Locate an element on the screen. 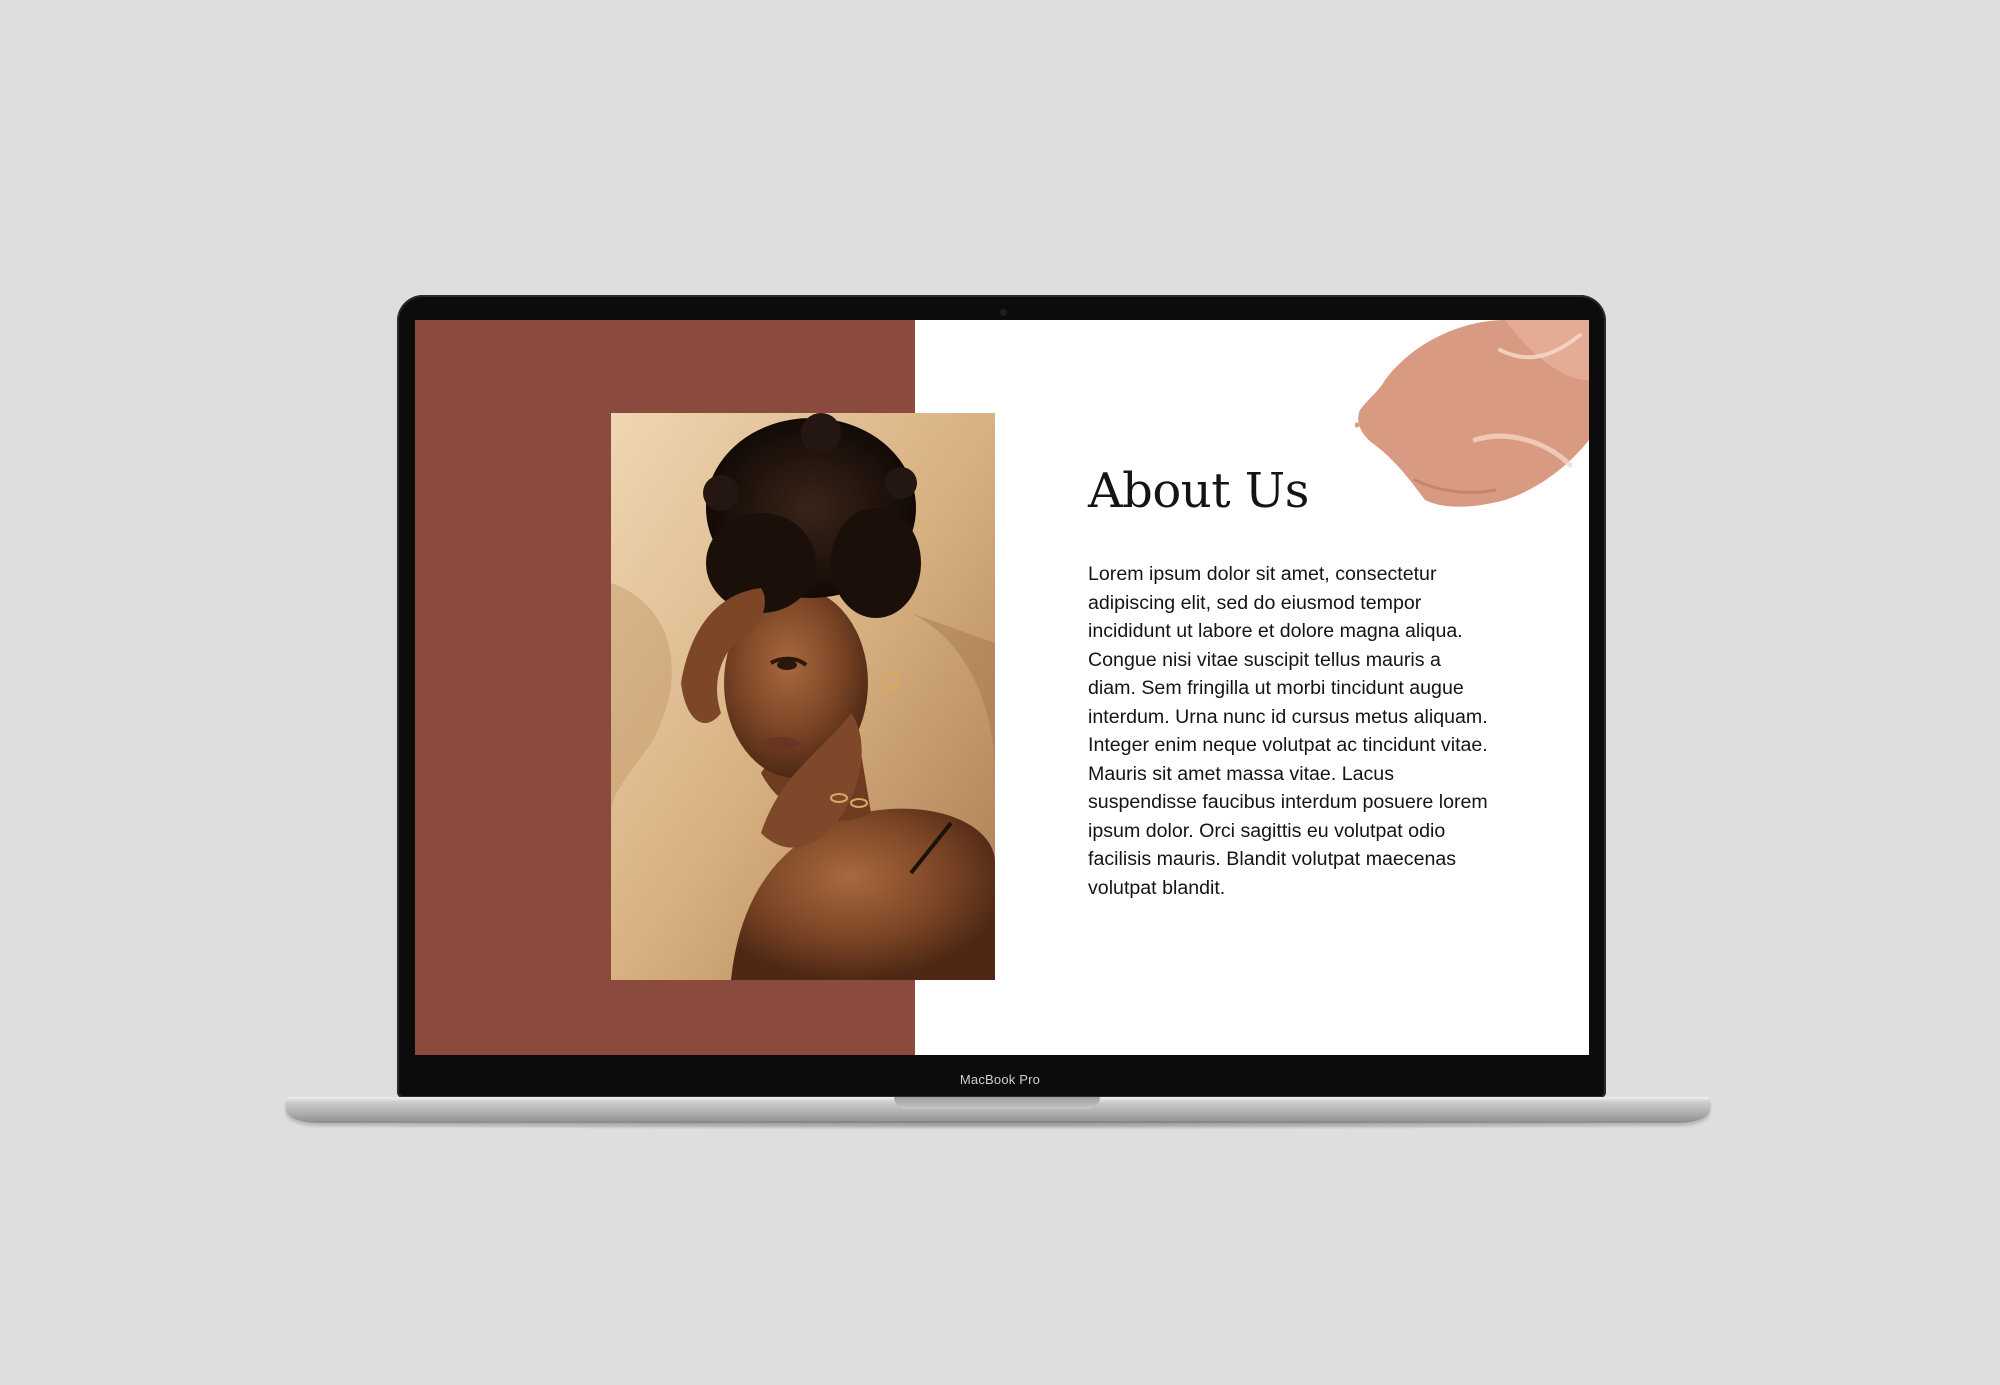  laptop-hinge-notch is located at coordinates (997, 1103).